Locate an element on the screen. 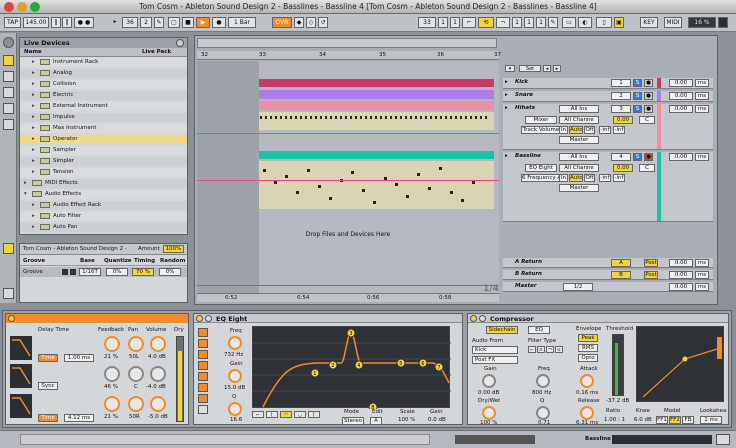  automation-device-select: EQ Eight is located at coordinates (541, 168).